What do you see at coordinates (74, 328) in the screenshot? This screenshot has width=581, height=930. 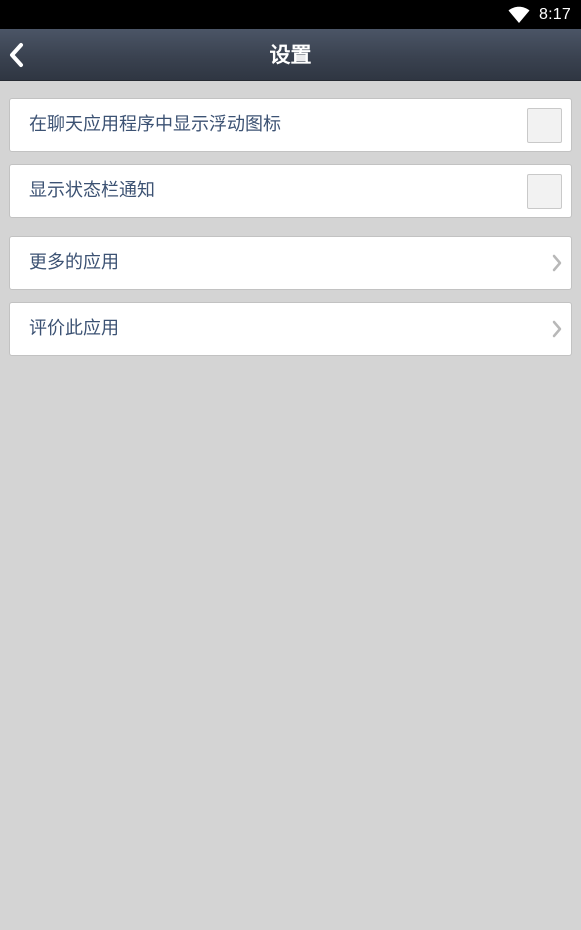 I see `setting-label: 评价此应用` at bounding box center [74, 328].